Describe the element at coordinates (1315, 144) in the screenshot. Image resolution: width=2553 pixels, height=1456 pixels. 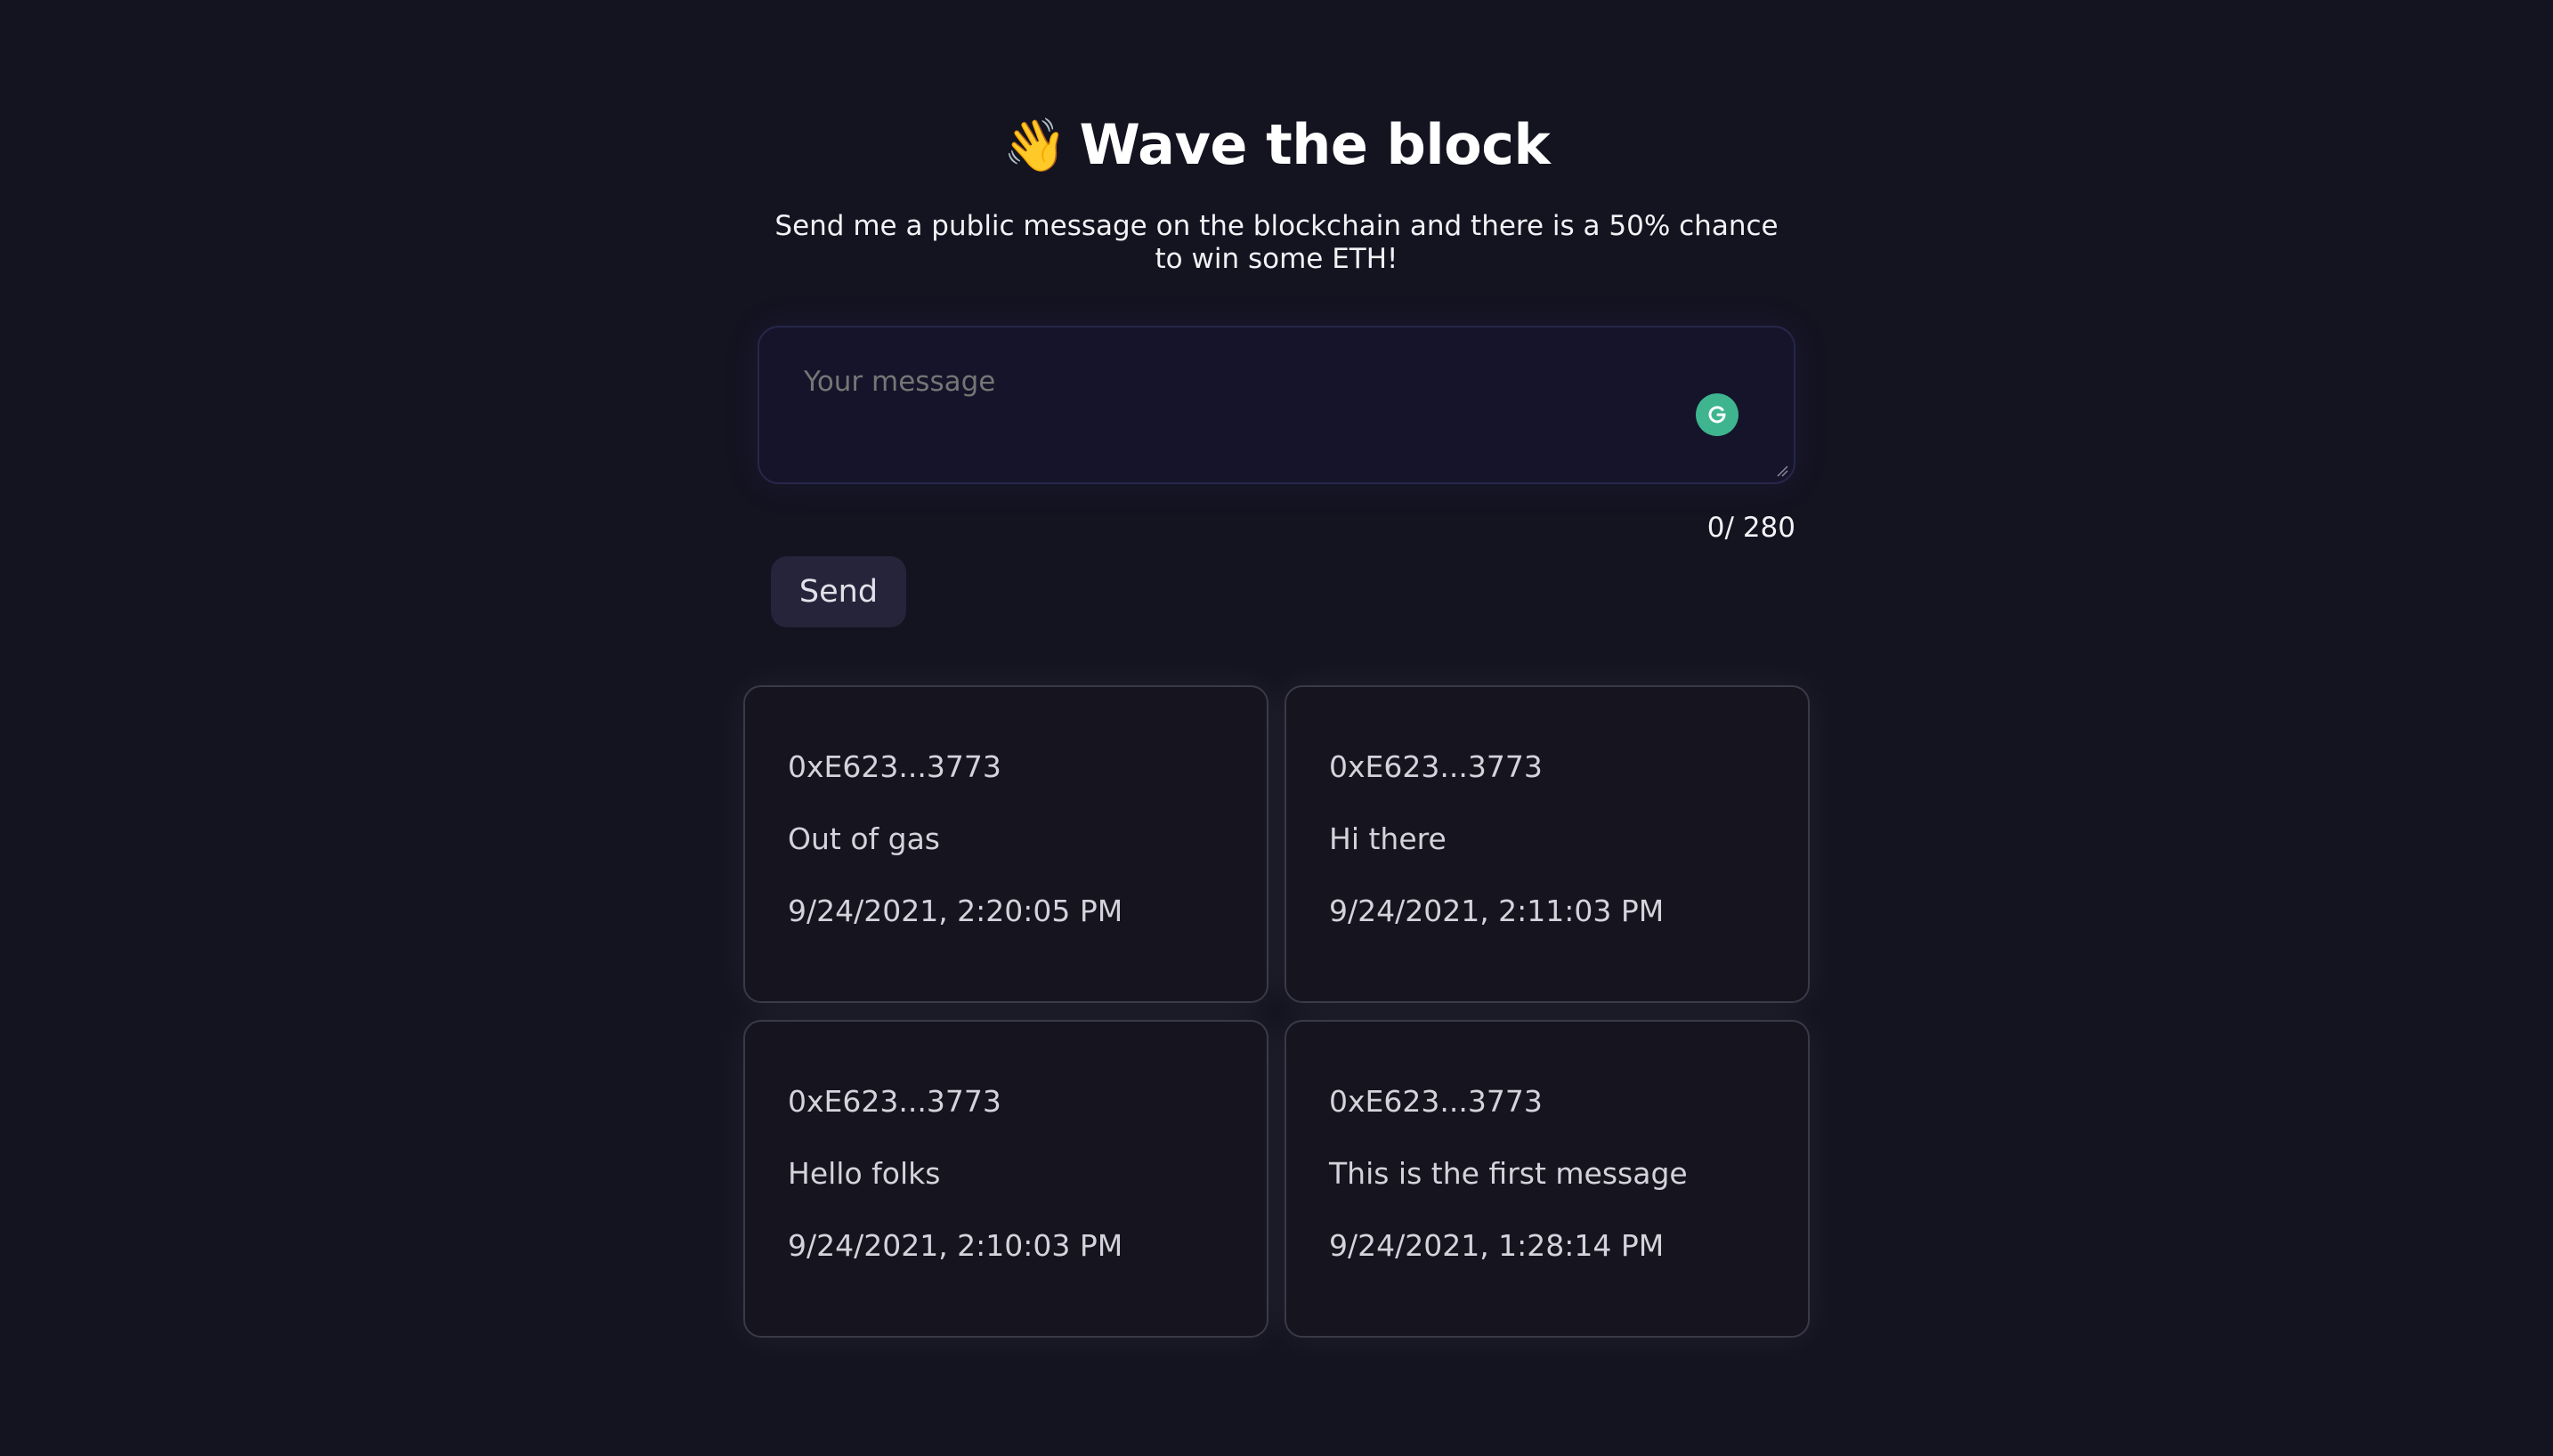
I see `page-title-text: Wave the block` at that location.